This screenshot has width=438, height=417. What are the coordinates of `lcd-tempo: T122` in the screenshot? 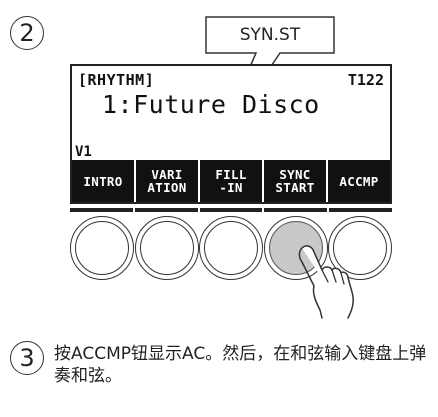 It's located at (365, 80).